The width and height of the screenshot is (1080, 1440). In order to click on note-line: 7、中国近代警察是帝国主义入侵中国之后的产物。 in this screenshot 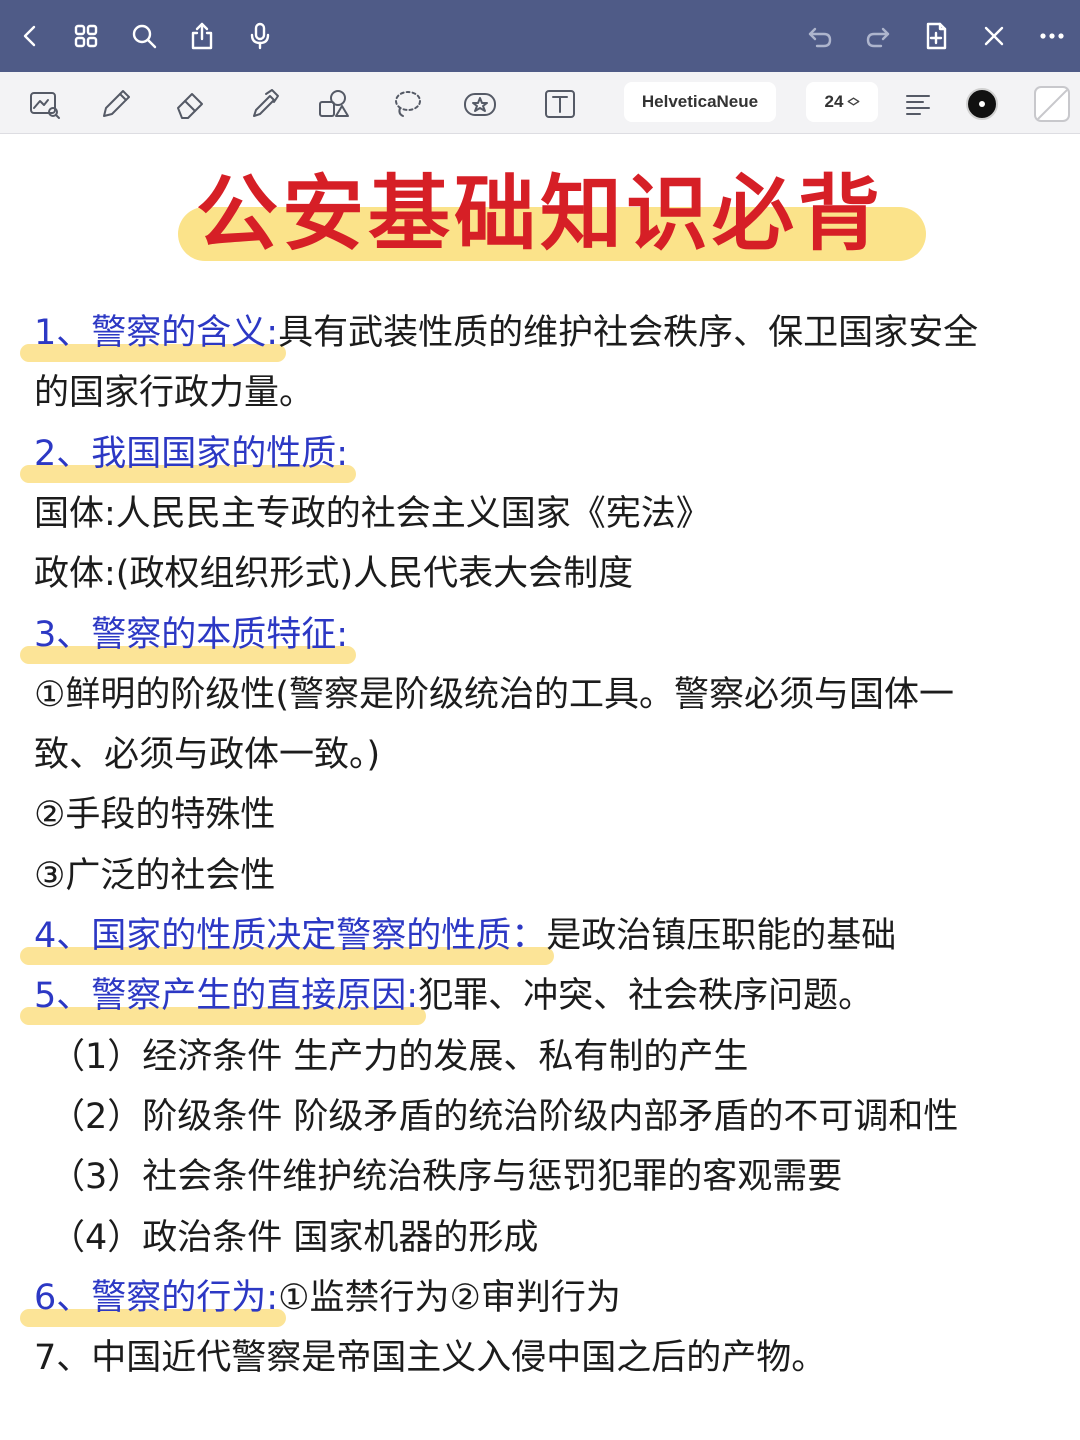, I will do `click(430, 1358)`.